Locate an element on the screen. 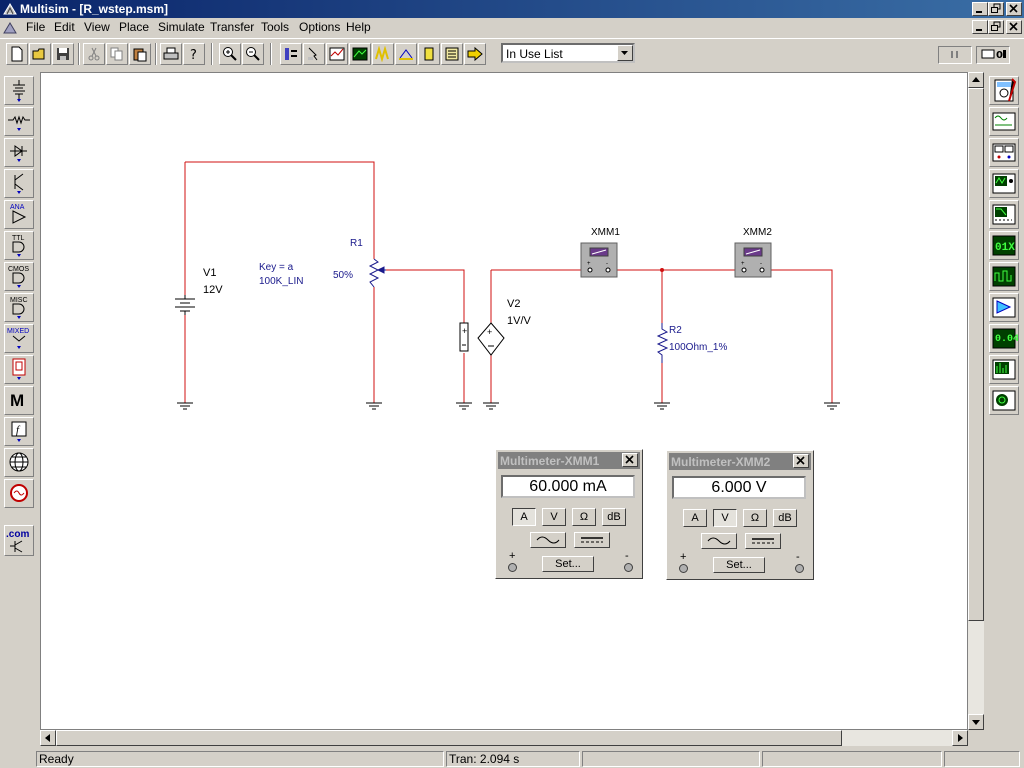 The width and height of the screenshot is (1024, 768). close-button is located at coordinates (1014, 9).